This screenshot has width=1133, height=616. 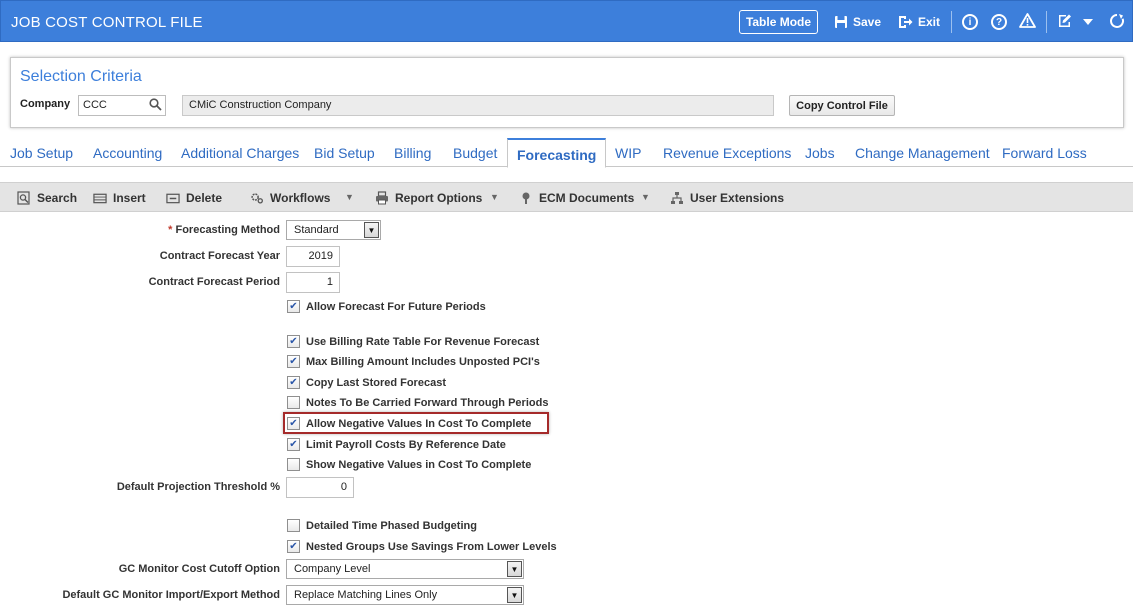 I want to click on selection-criteria-title: Selection Criteria, so click(x=81, y=76).